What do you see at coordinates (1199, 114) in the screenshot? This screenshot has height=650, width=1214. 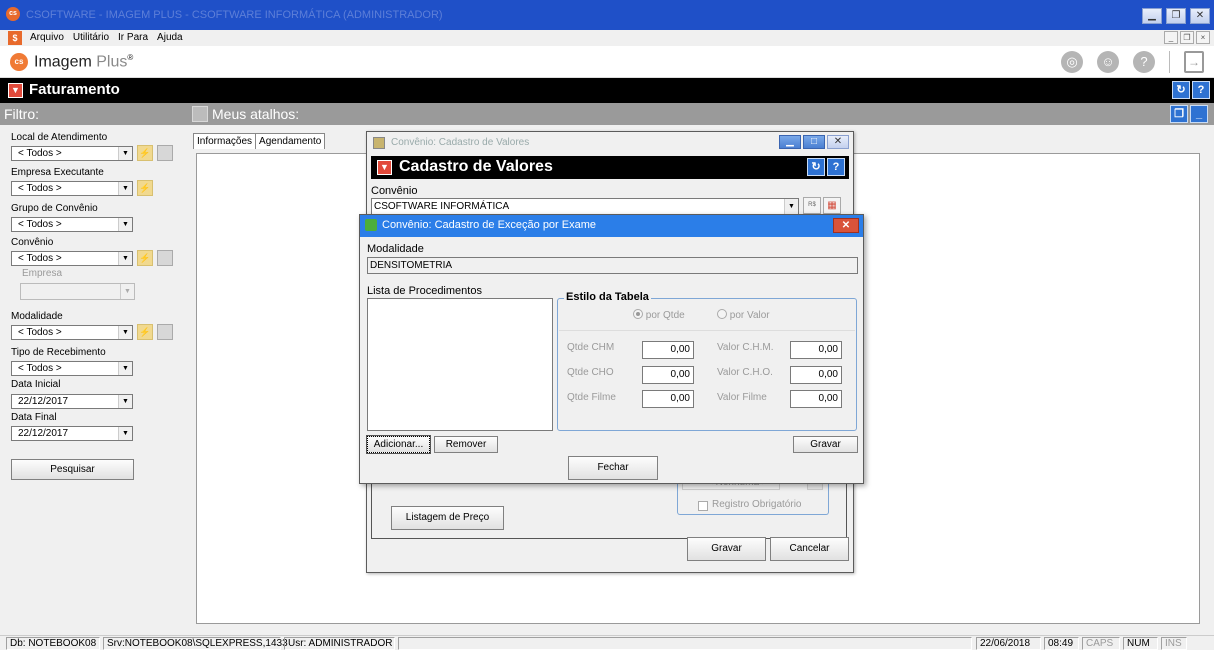 I see `minimize-panel-icon: _` at bounding box center [1199, 114].